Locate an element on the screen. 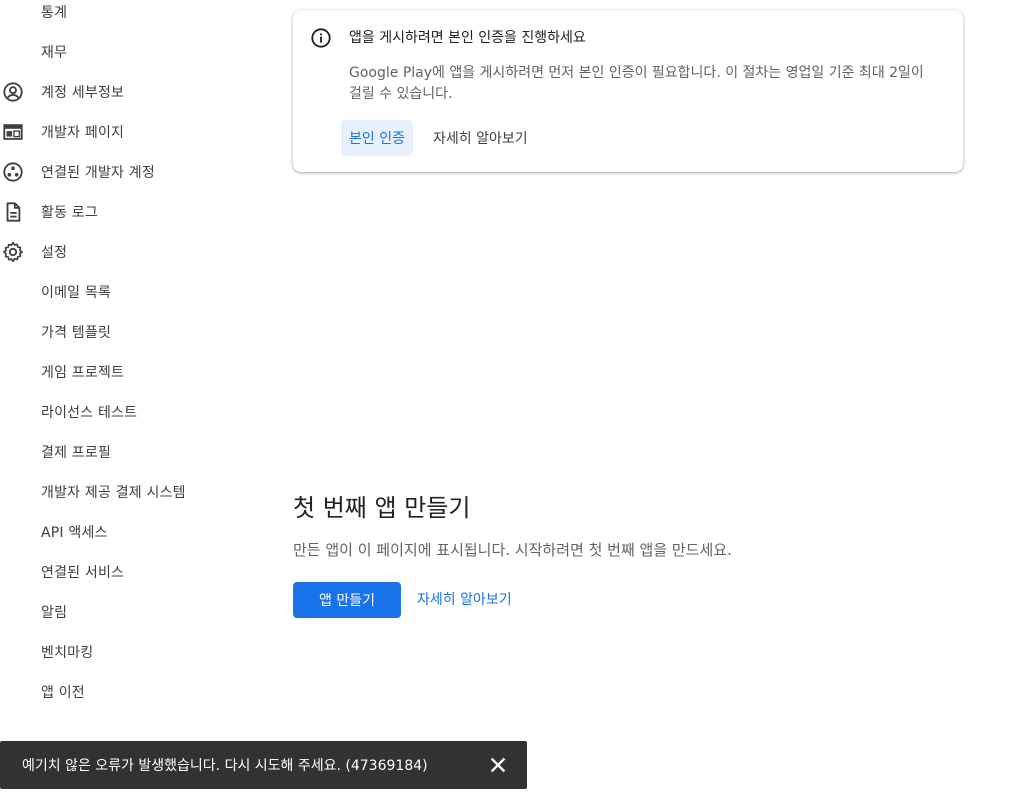  sidebar-item-label: 앱 이전 is located at coordinates (63, 693).